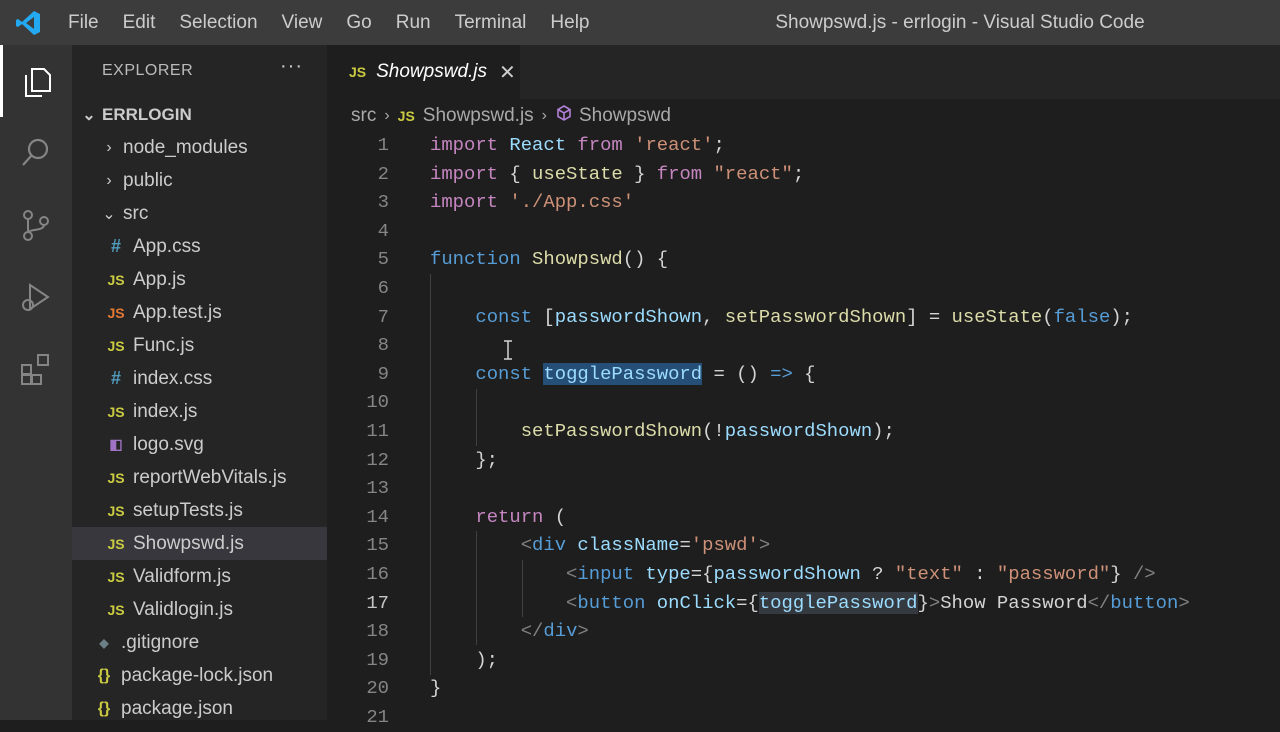 This screenshot has height=732, width=1280. I want to click on tree-item-label: logo.svg, so click(168, 444).